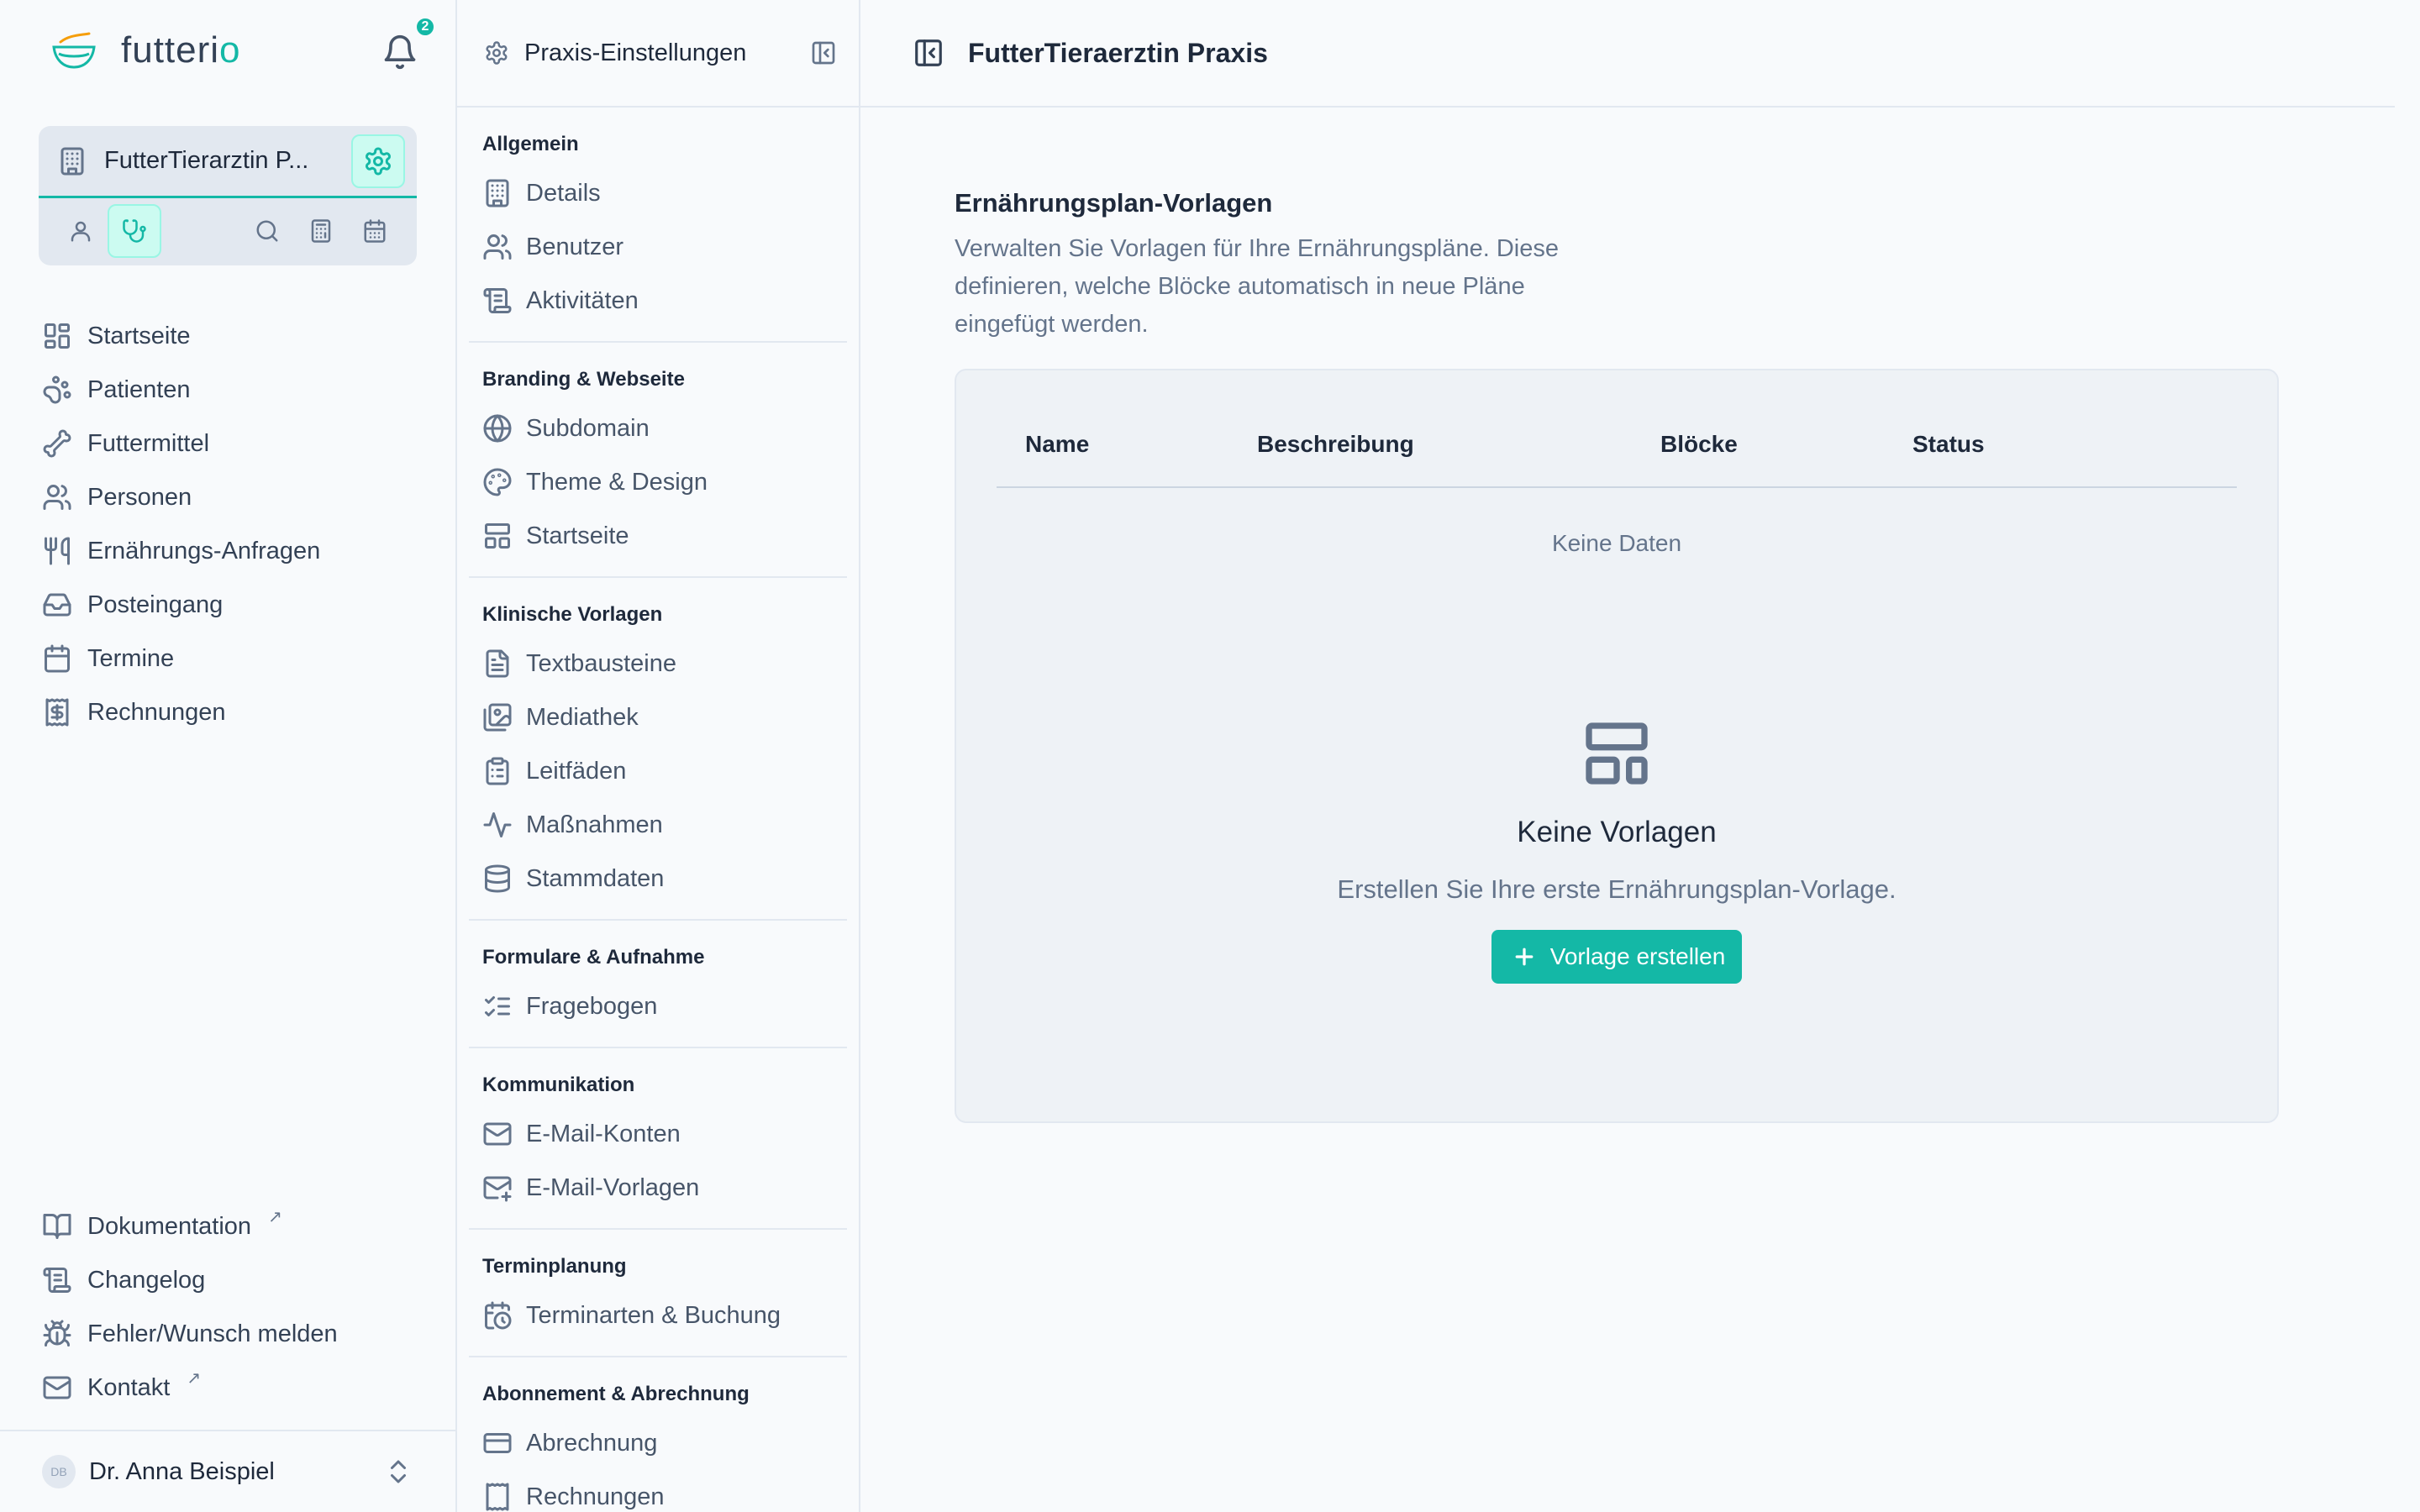 Image resolution: width=2420 pixels, height=1512 pixels. What do you see at coordinates (497, 663) in the screenshot?
I see `file-text-icon` at bounding box center [497, 663].